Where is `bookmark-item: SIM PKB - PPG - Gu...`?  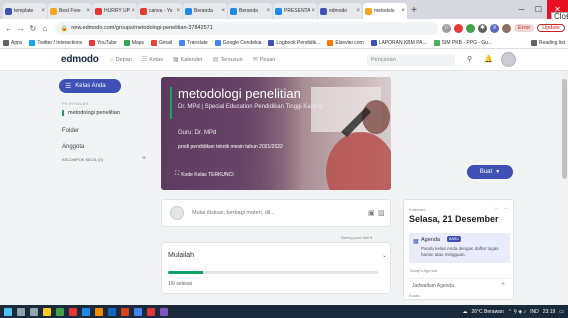
bookmark-item: SIM PKB - PPG - Gu... is located at coordinates (462, 42).